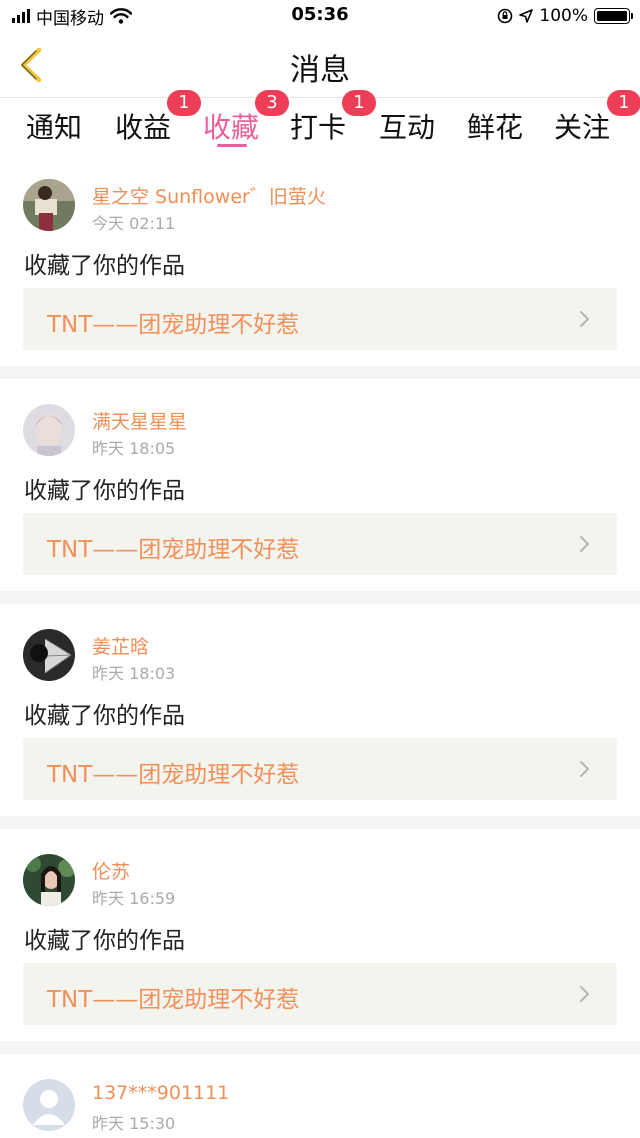 The height and width of the screenshot is (1138, 640). I want to click on tab-earnings: 收益 1, so click(159, 122).